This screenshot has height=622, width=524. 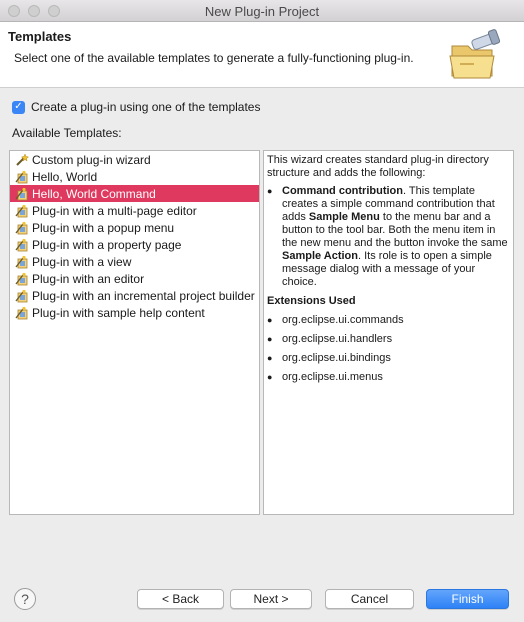 I want to click on window-titlebar: New Plug-in Project, so click(x=262, y=11).